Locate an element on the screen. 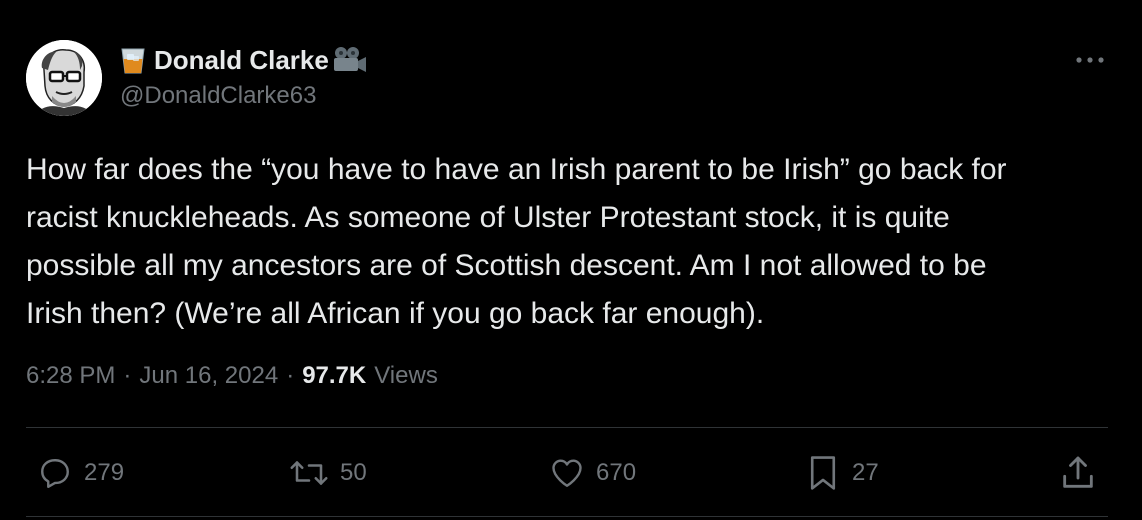 The width and height of the screenshot is (1142, 520). like-button: 670 is located at coordinates (592, 473).